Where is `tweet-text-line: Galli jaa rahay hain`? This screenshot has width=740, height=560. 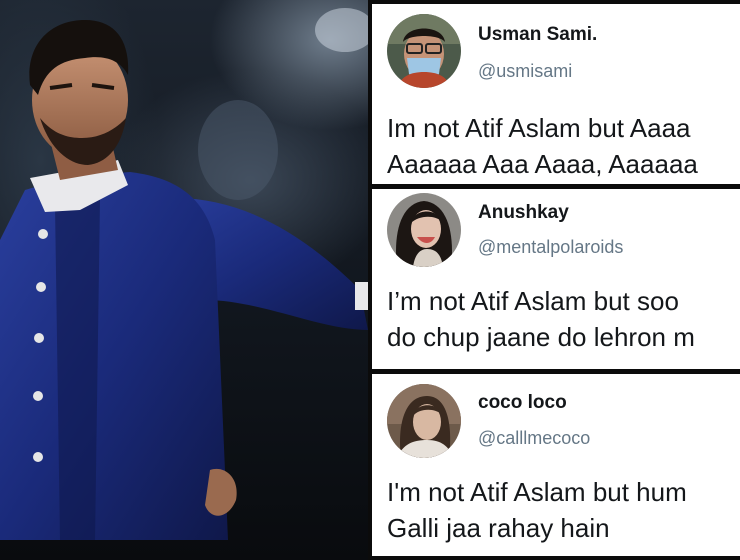
tweet-text-line: Galli jaa rahay hain is located at coordinates (498, 528).